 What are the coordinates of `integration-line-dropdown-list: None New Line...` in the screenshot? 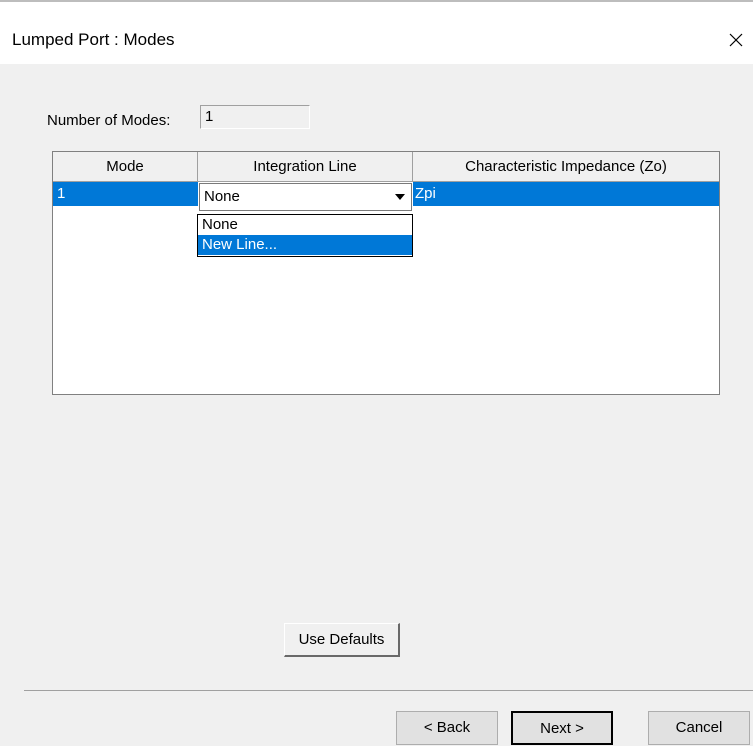 It's located at (305, 235).